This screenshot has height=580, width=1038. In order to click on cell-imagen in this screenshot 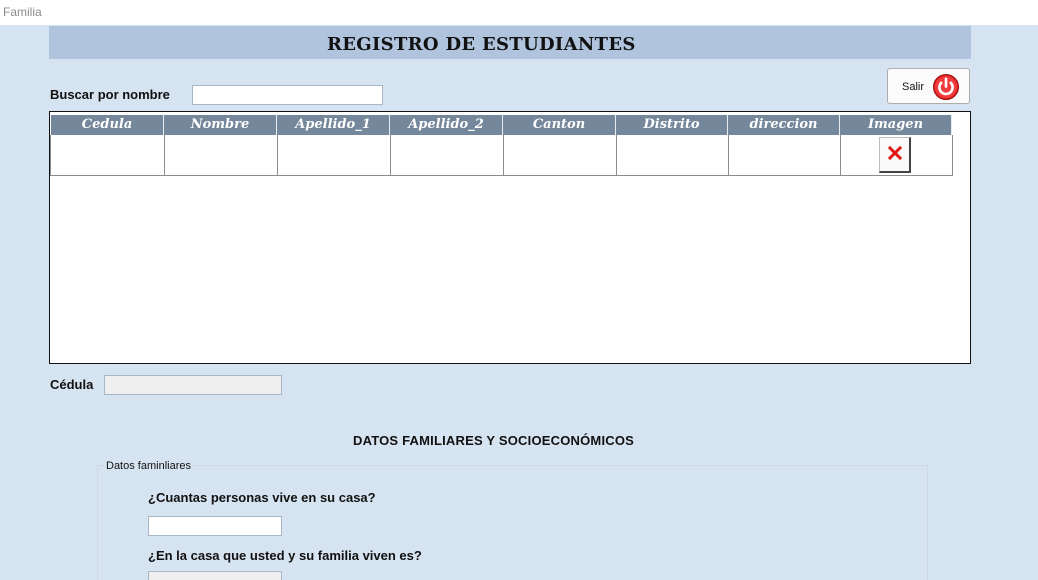, I will do `click(896, 155)`.